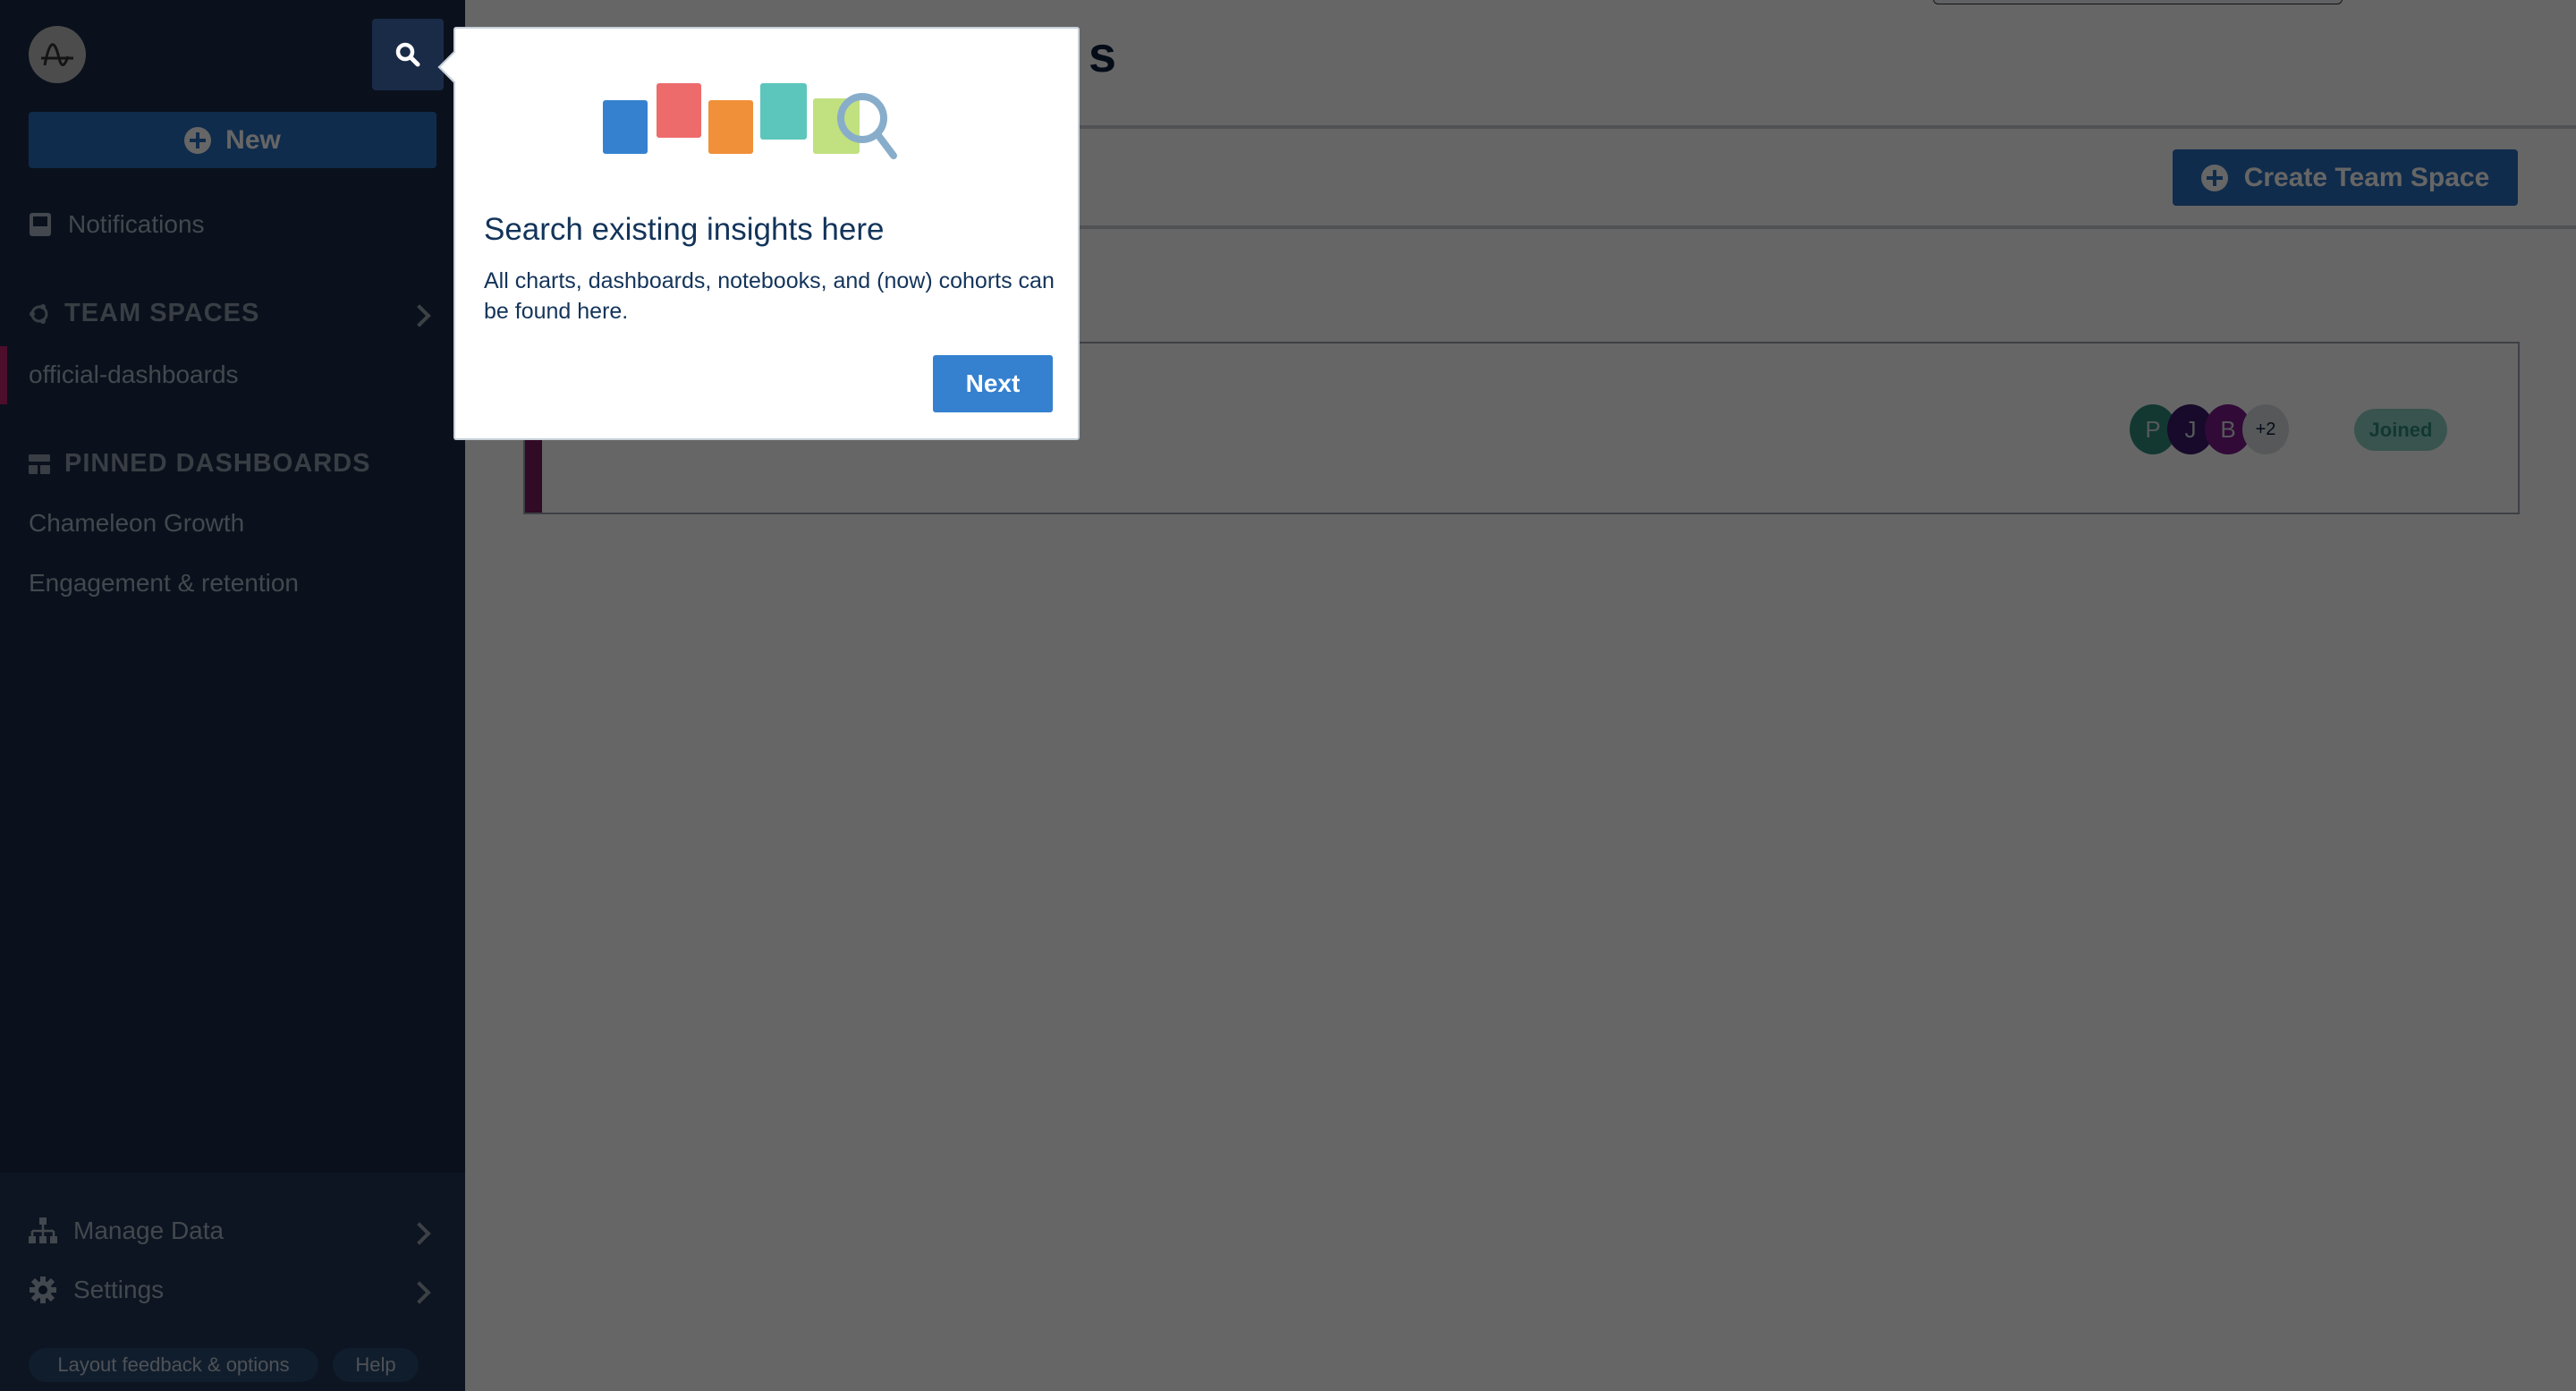  I want to click on search-button, so click(408, 54).